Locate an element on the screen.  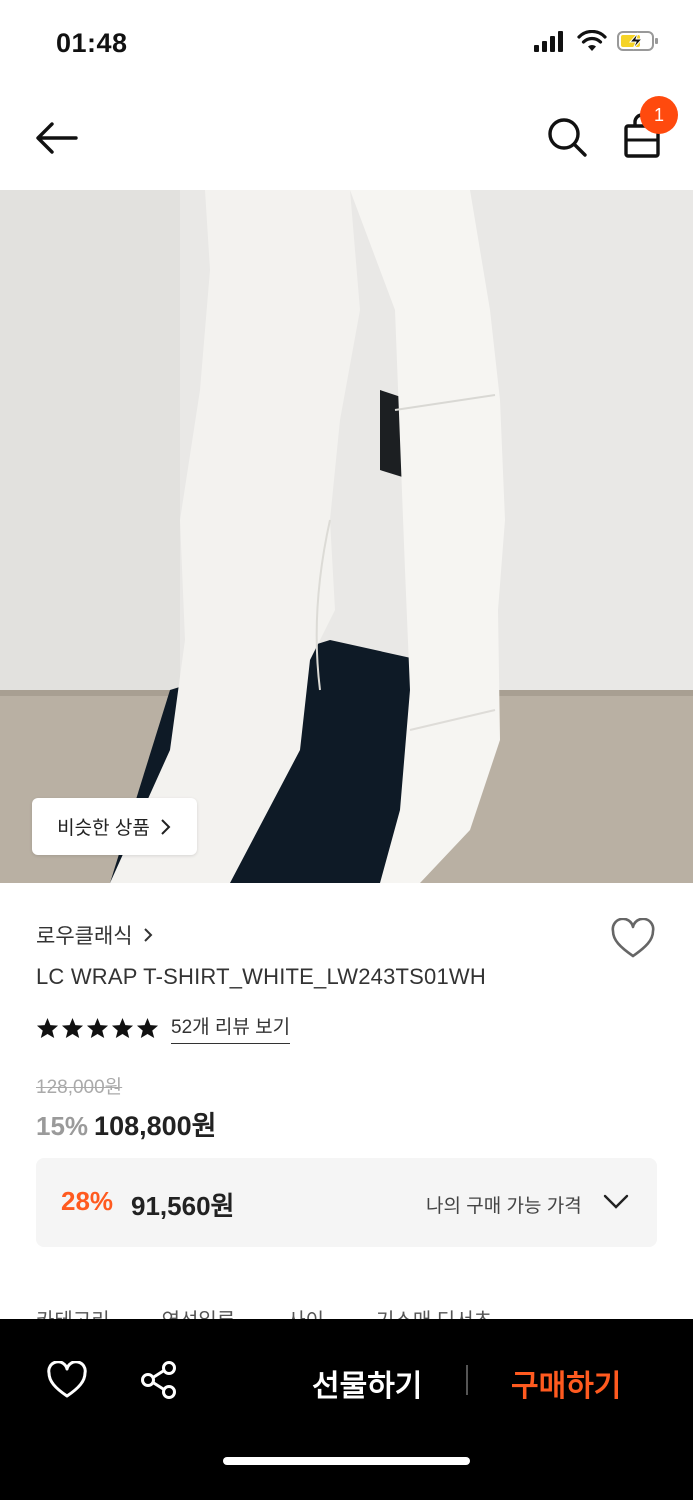
similar-products-label: 비슷한 상품 is located at coordinates (103, 828).